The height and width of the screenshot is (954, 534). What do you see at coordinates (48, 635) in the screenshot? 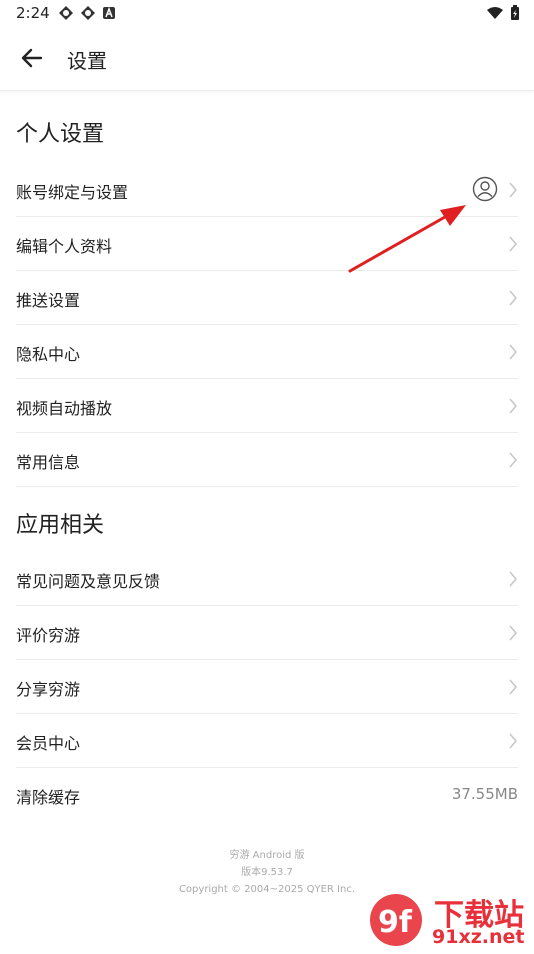
I see `row-label: 评价穷游` at bounding box center [48, 635].